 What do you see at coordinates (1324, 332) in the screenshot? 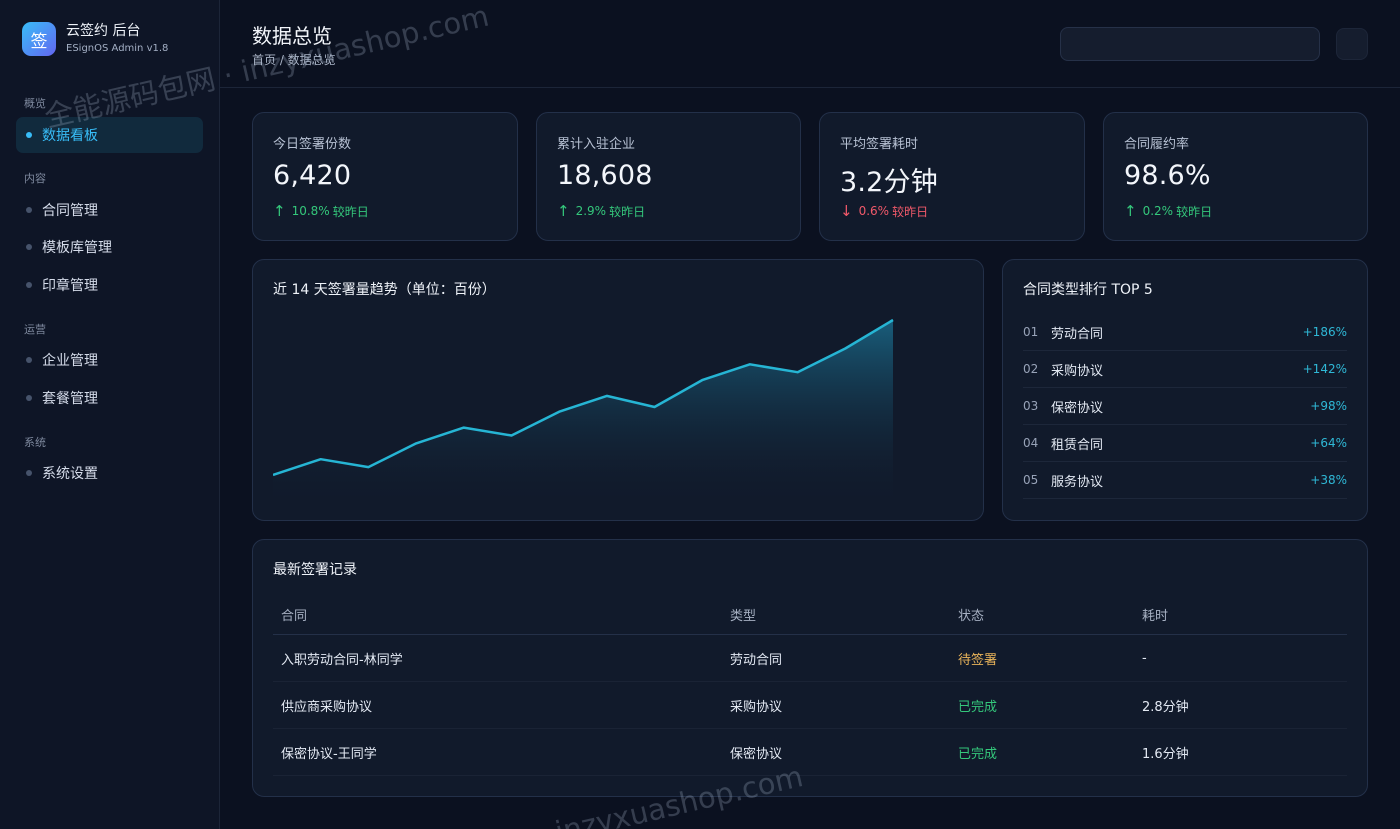
I see `rank-growth: +186%` at bounding box center [1324, 332].